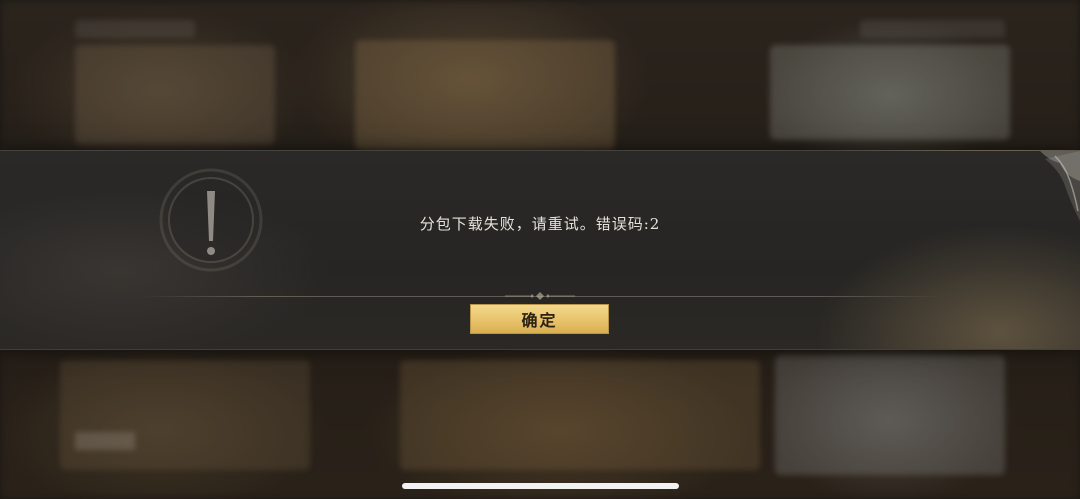 This screenshot has height=499, width=1080. Describe the element at coordinates (135, 29) in the screenshot. I see `background-top-label-left` at that location.